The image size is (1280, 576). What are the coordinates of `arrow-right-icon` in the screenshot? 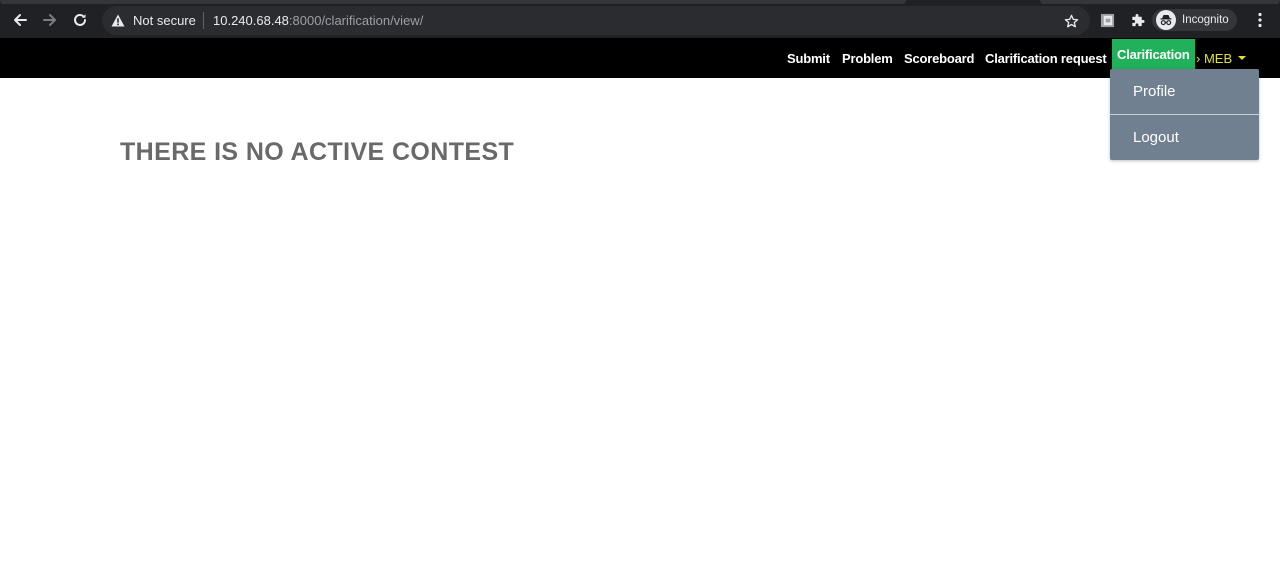 It's located at (49, 20).